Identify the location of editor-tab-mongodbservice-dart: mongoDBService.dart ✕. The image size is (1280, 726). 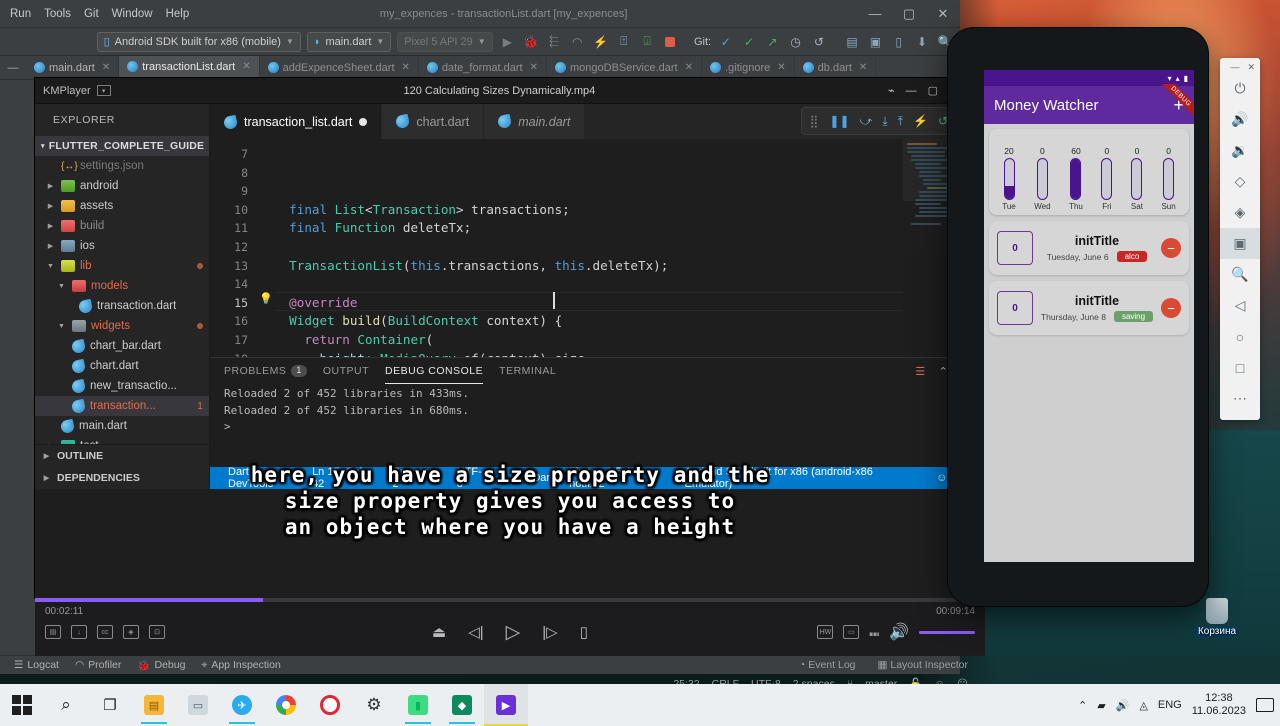
(624, 67).